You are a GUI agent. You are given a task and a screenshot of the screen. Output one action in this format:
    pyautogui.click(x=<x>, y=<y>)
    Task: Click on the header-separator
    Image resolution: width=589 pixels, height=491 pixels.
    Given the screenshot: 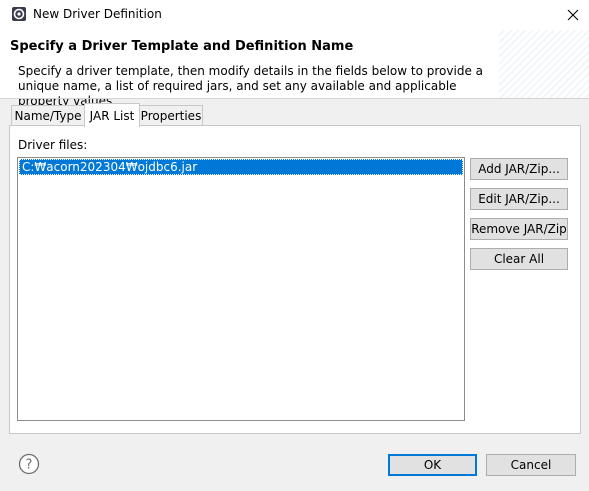 What is the action you would take?
    pyautogui.click(x=294, y=98)
    